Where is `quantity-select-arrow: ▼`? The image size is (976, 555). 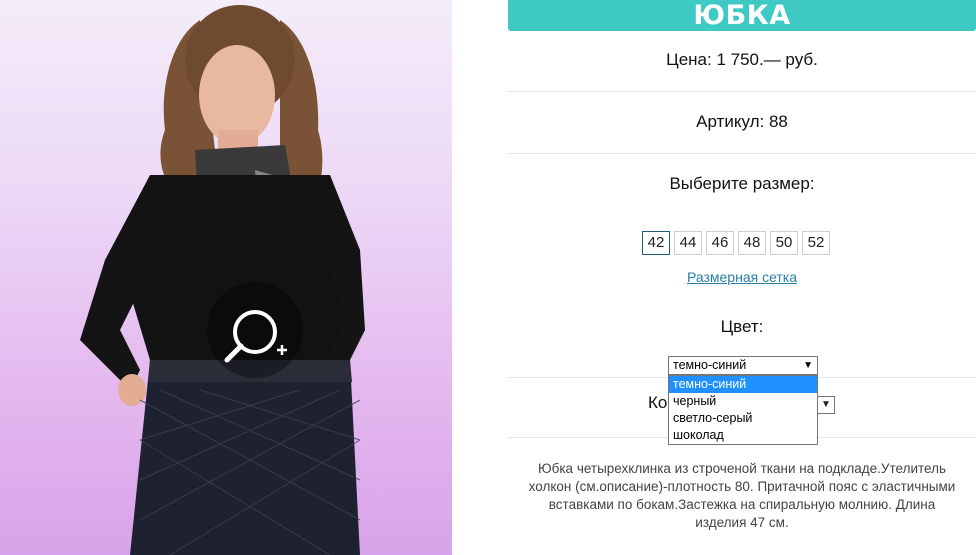
quantity-select-arrow: ▼ is located at coordinates (826, 405).